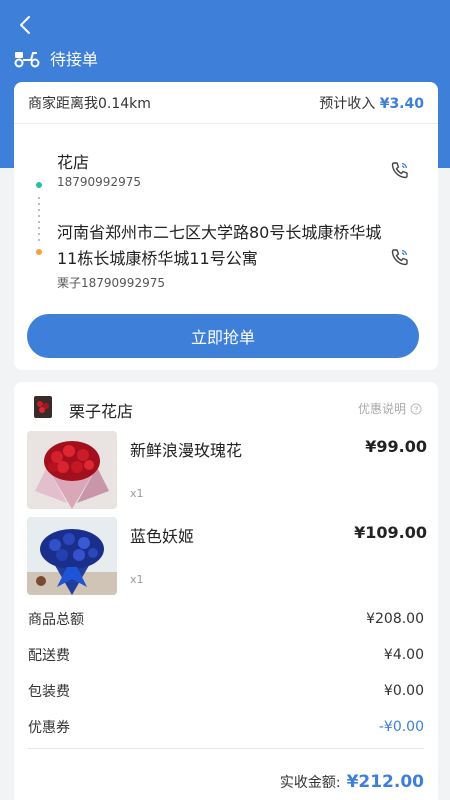 Image resolution: width=450 pixels, height=800 pixels. What do you see at coordinates (49, 692) in the screenshot?
I see `packing-fee-label: 包装费` at bounding box center [49, 692].